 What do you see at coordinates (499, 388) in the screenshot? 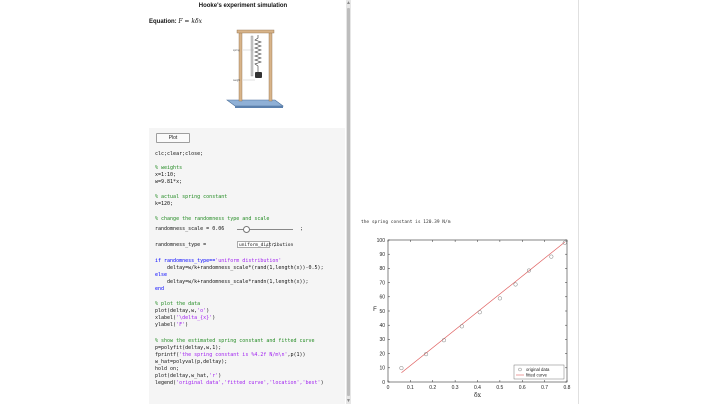
I see `x-tick-label: 0.5` at bounding box center [499, 388].